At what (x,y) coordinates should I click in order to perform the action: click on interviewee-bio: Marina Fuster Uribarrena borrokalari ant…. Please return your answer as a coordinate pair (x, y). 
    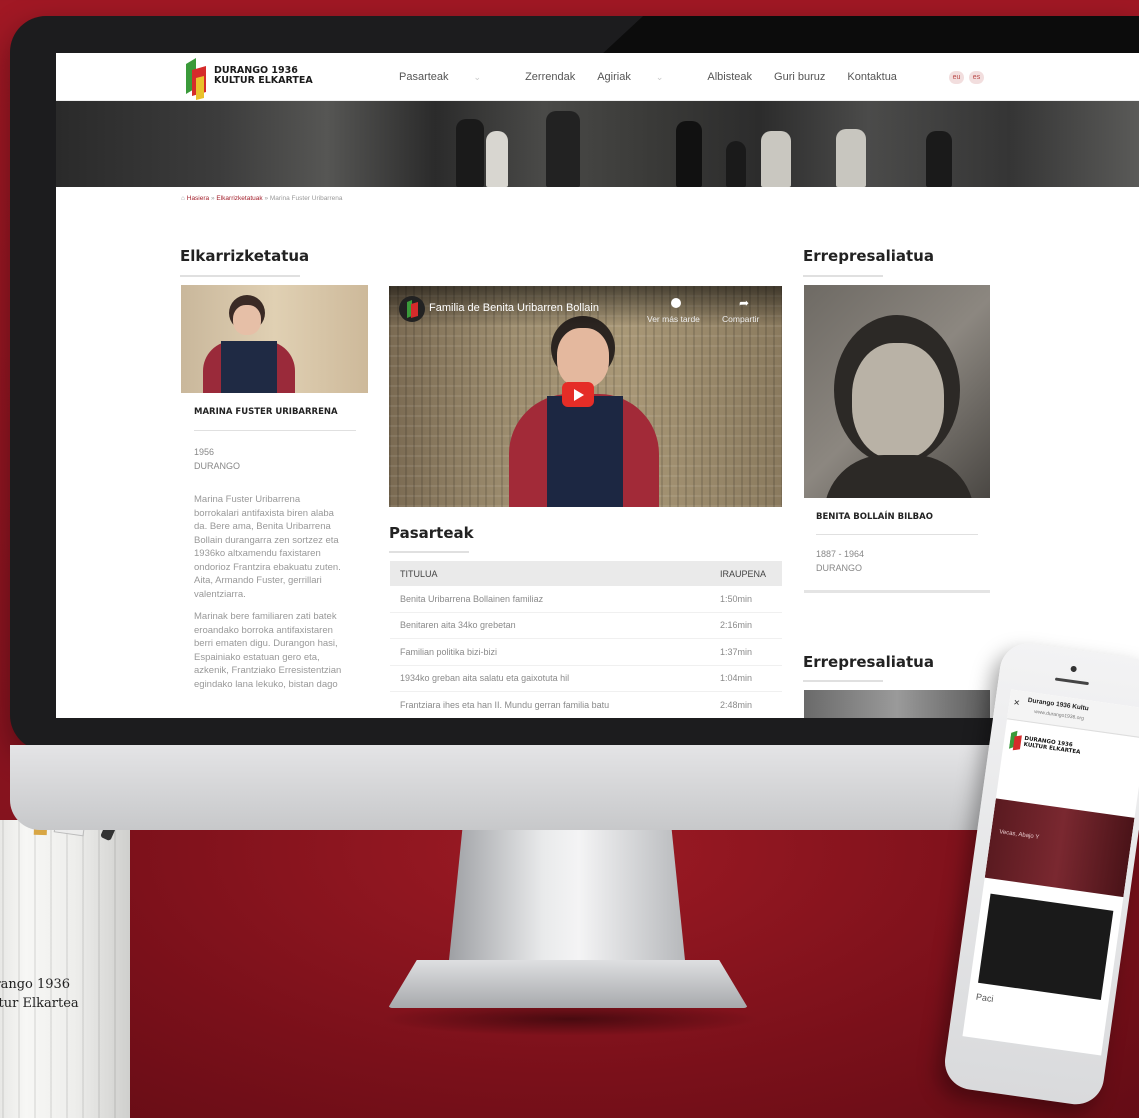
    Looking at the image, I should click on (268, 592).